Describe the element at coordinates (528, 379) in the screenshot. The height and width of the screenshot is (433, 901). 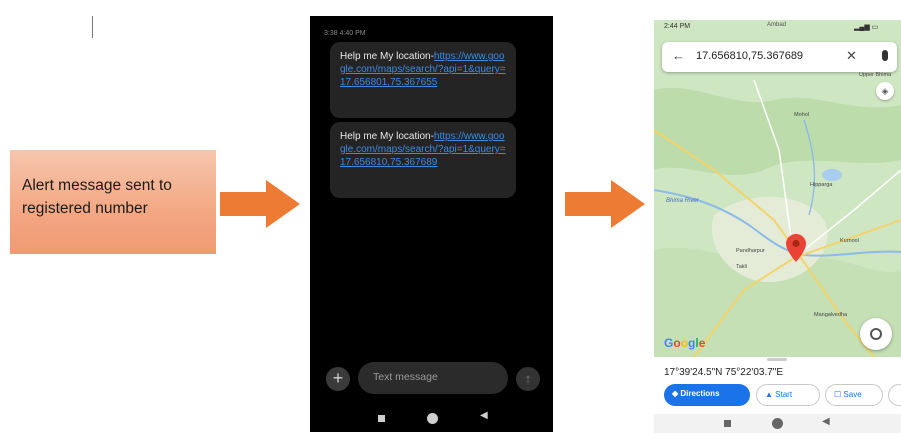
I see `send-arrow-icon: ↑` at that location.